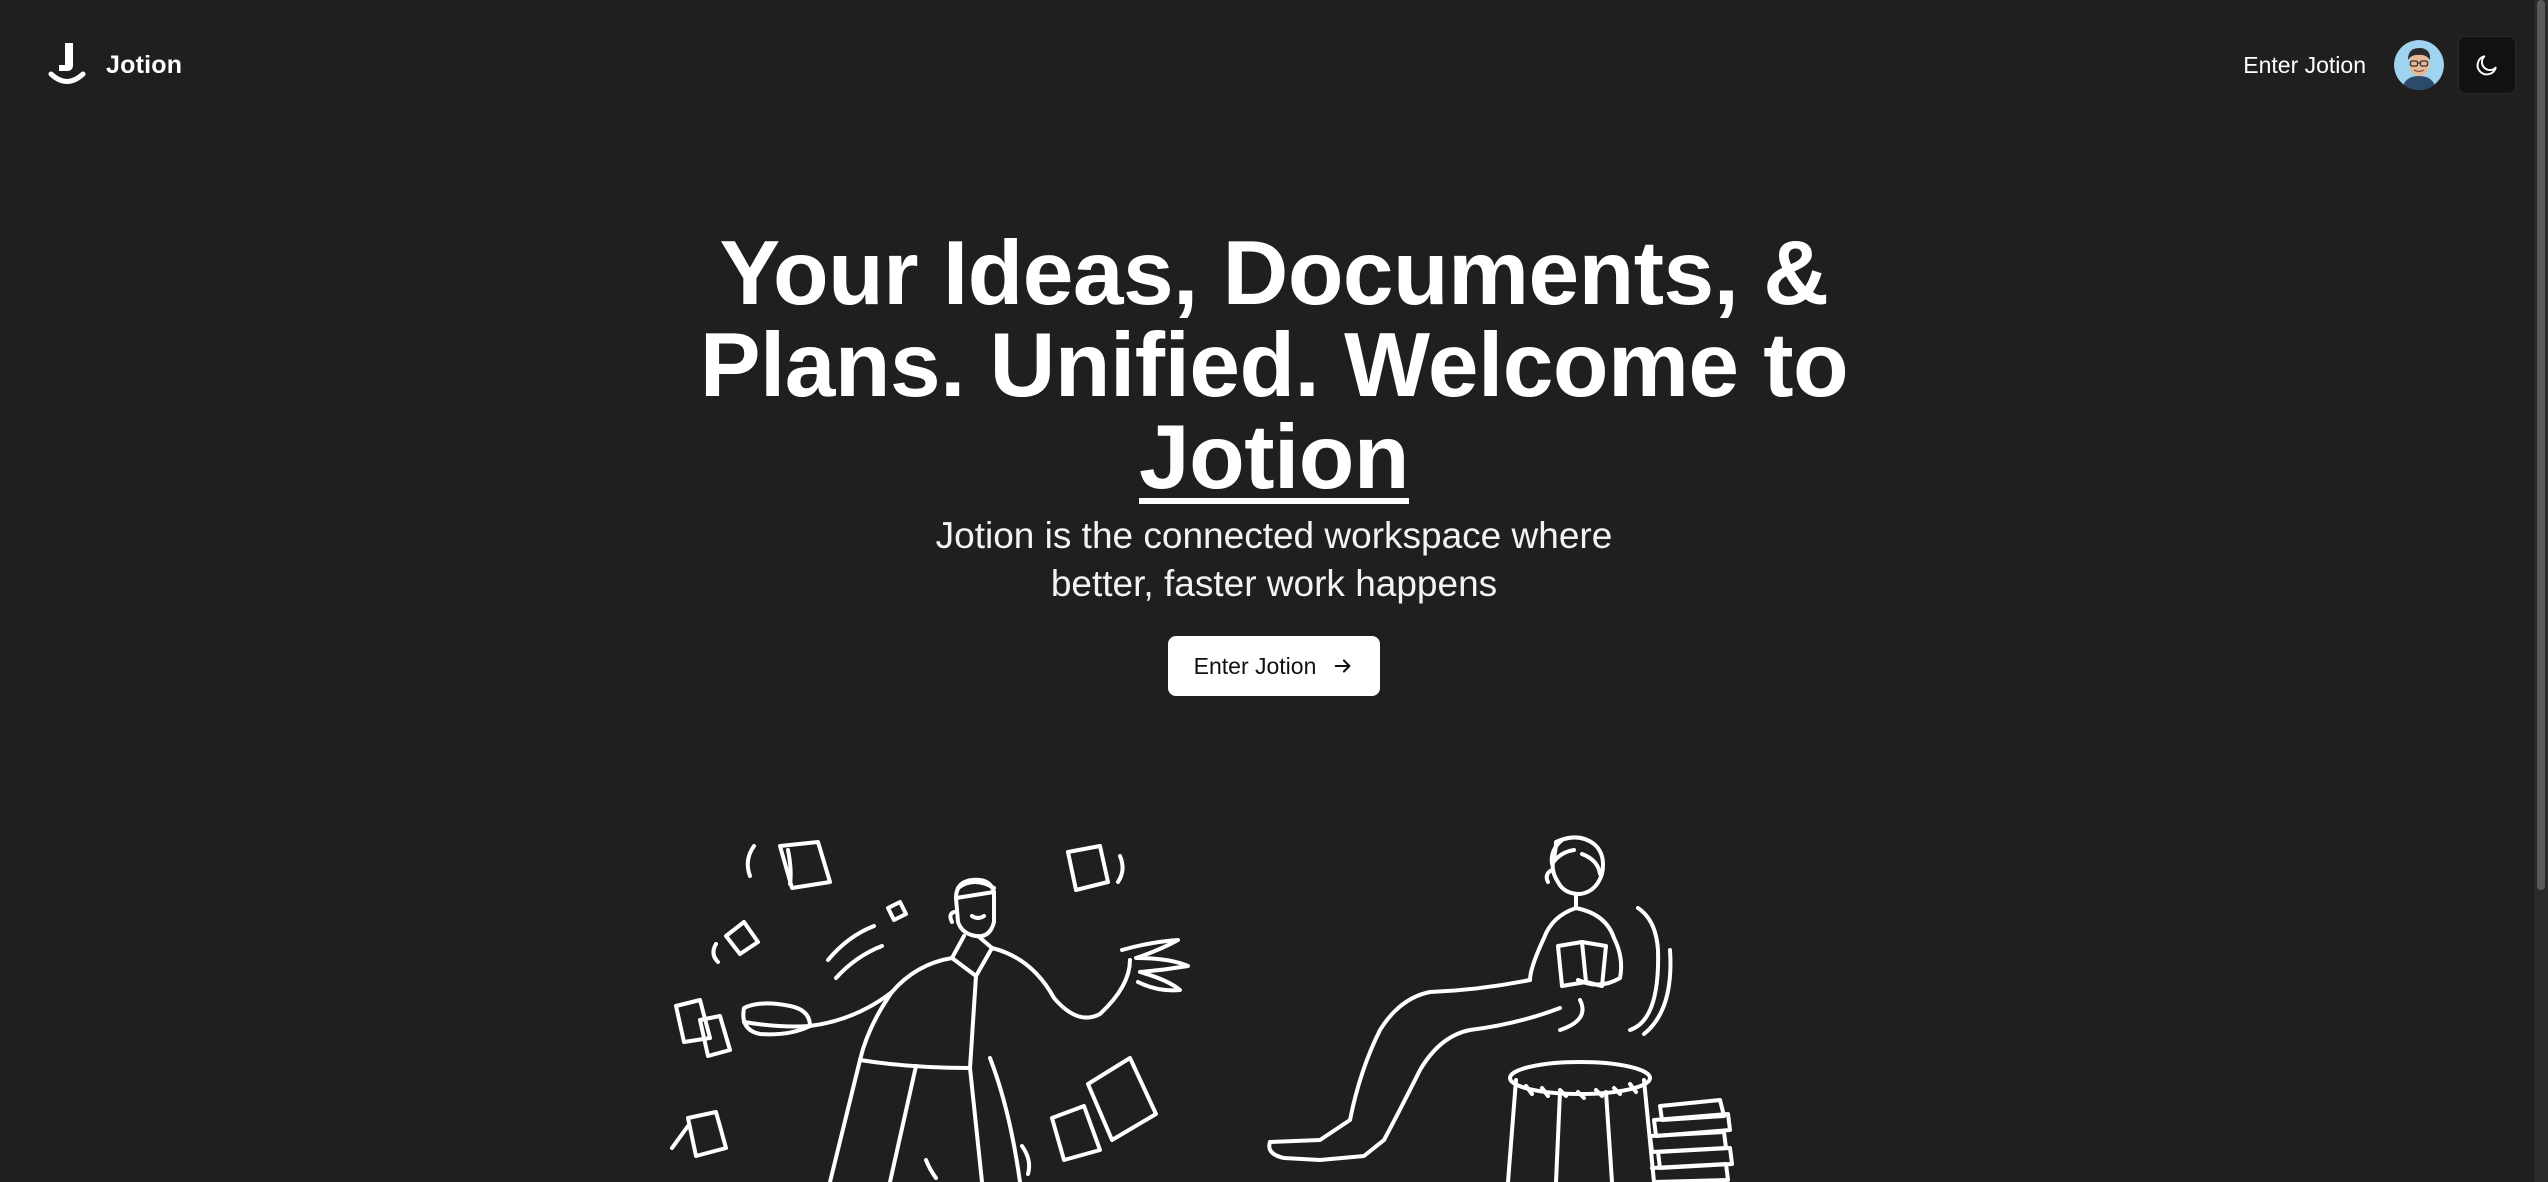  I want to click on cta-label: Enter Jotion, so click(1255, 665).